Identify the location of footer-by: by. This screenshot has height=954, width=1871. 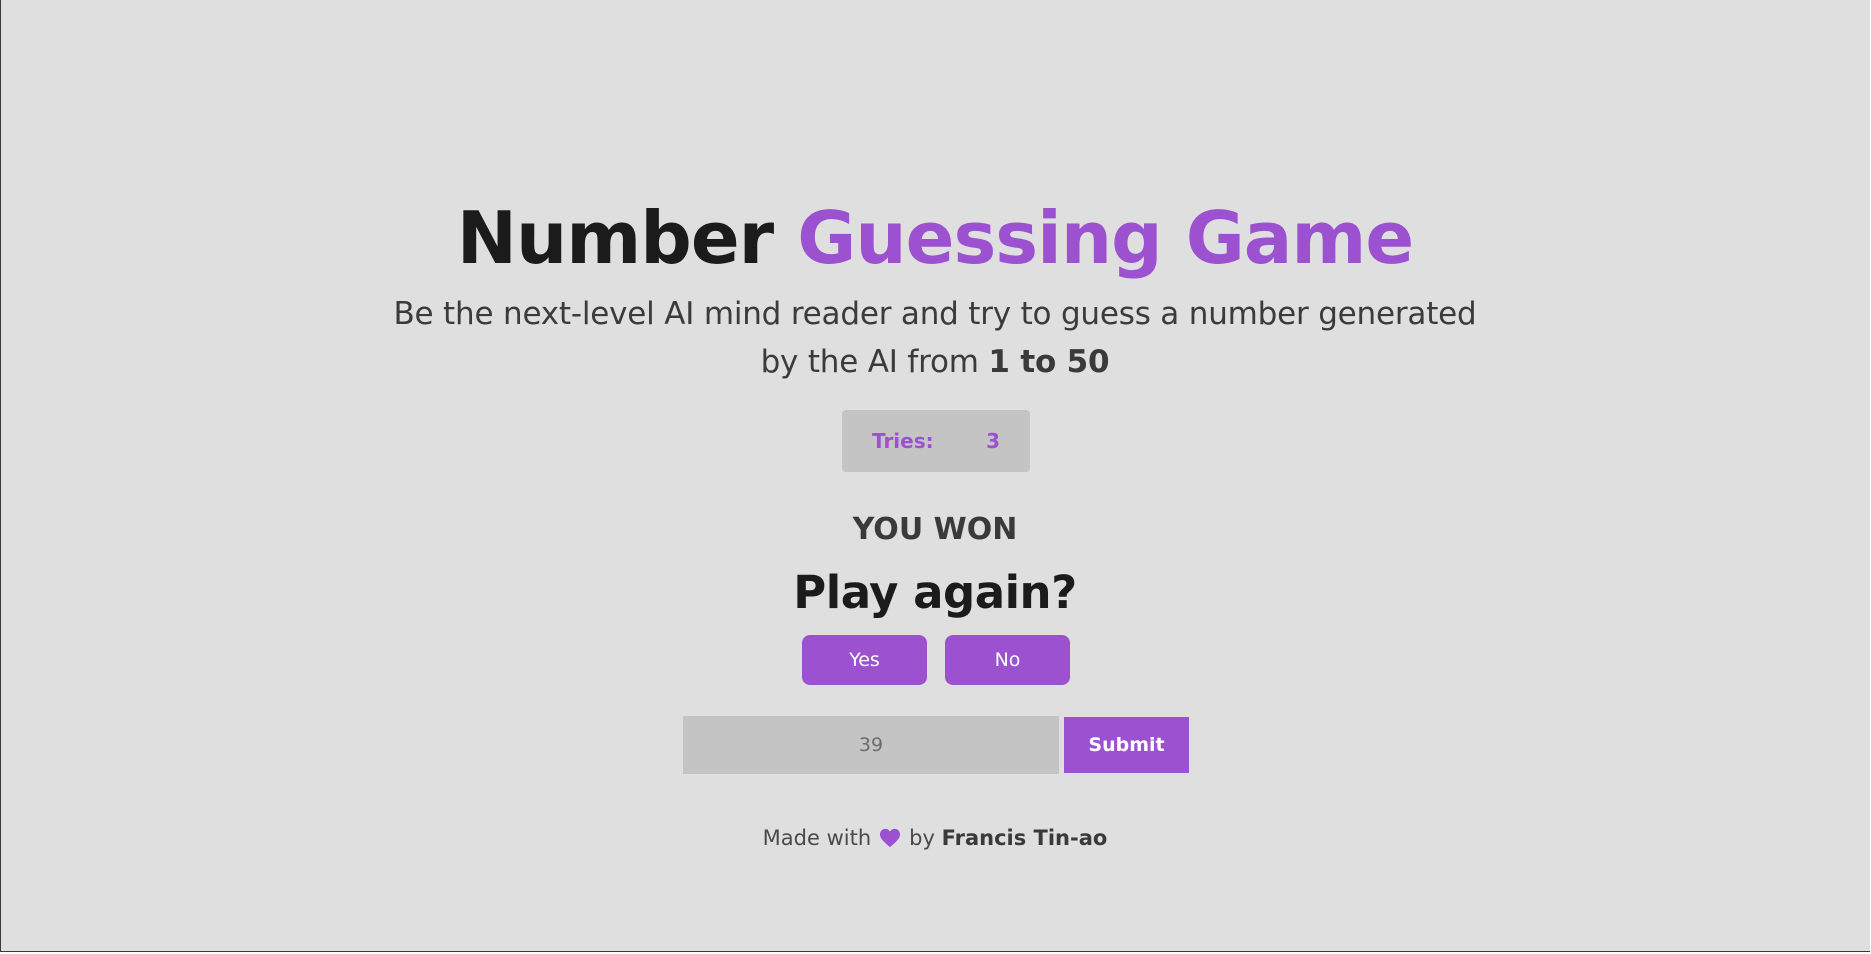
(922, 838).